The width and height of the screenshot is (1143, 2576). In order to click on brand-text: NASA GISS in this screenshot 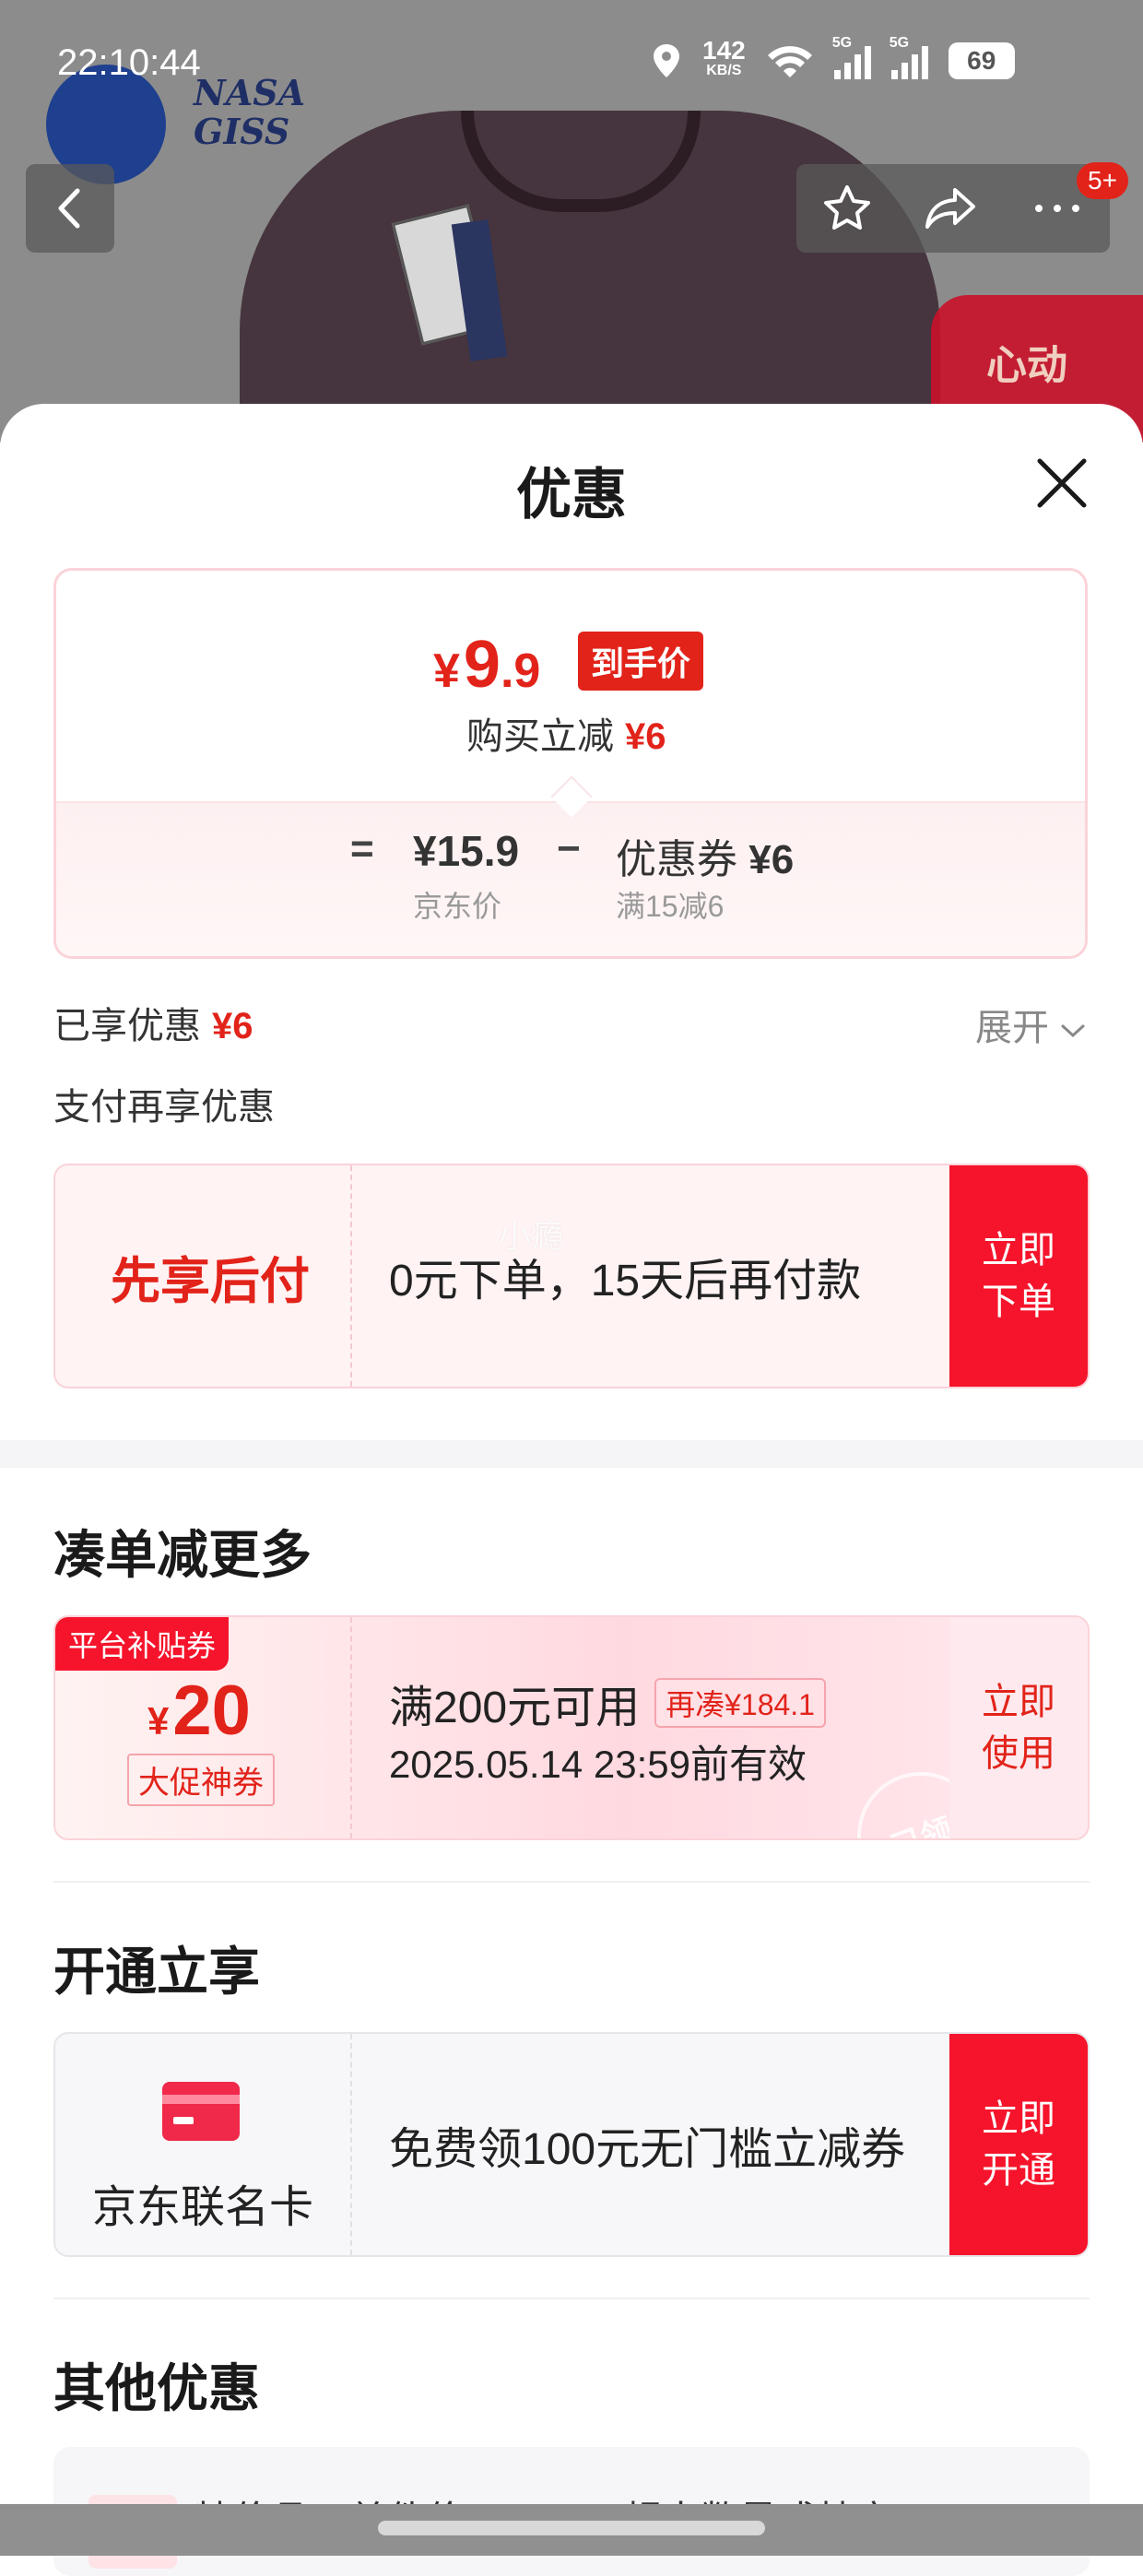, I will do `click(249, 112)`.